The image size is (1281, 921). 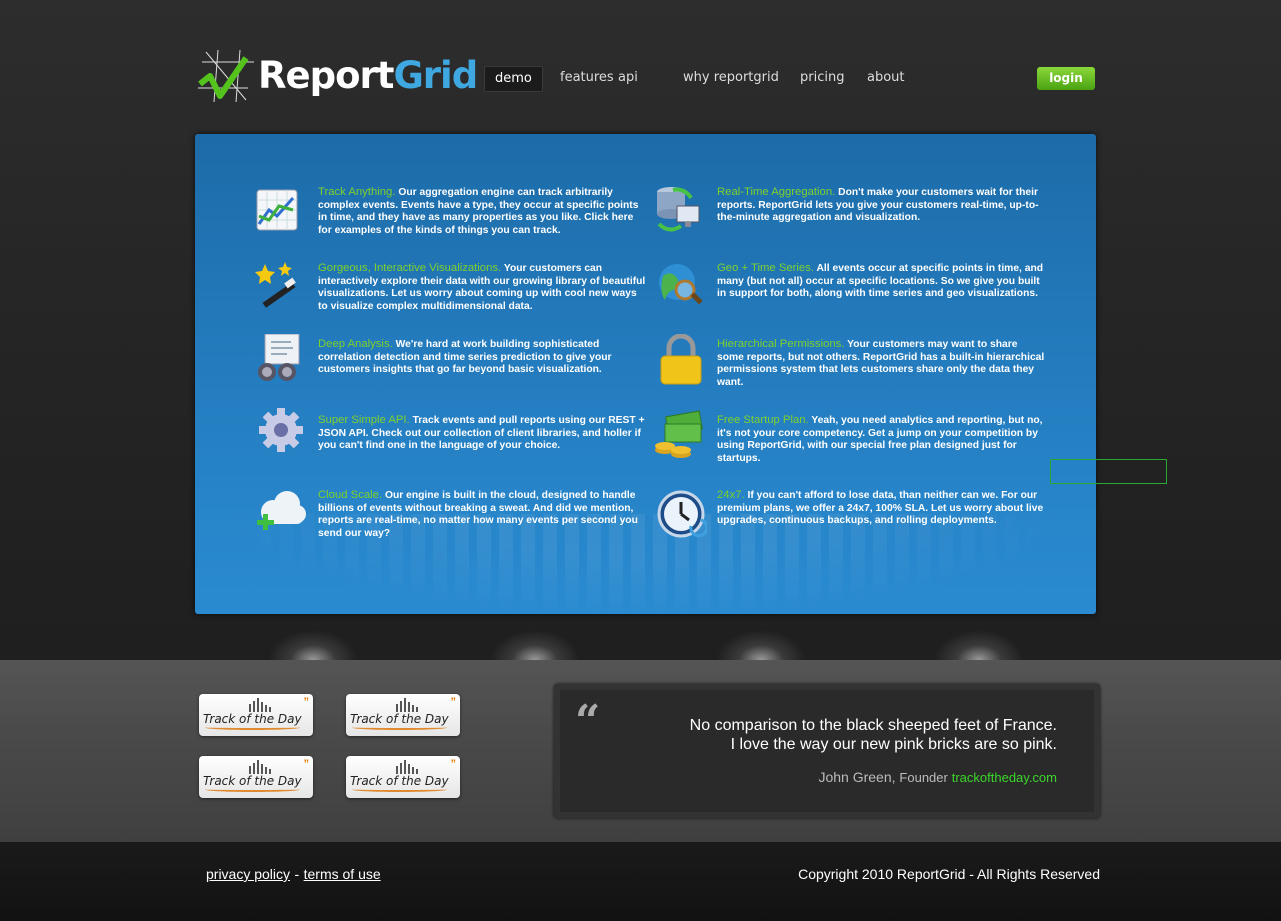 I want to click on feature-title: Hierarchical Permissions., so click(x=781, y=344).